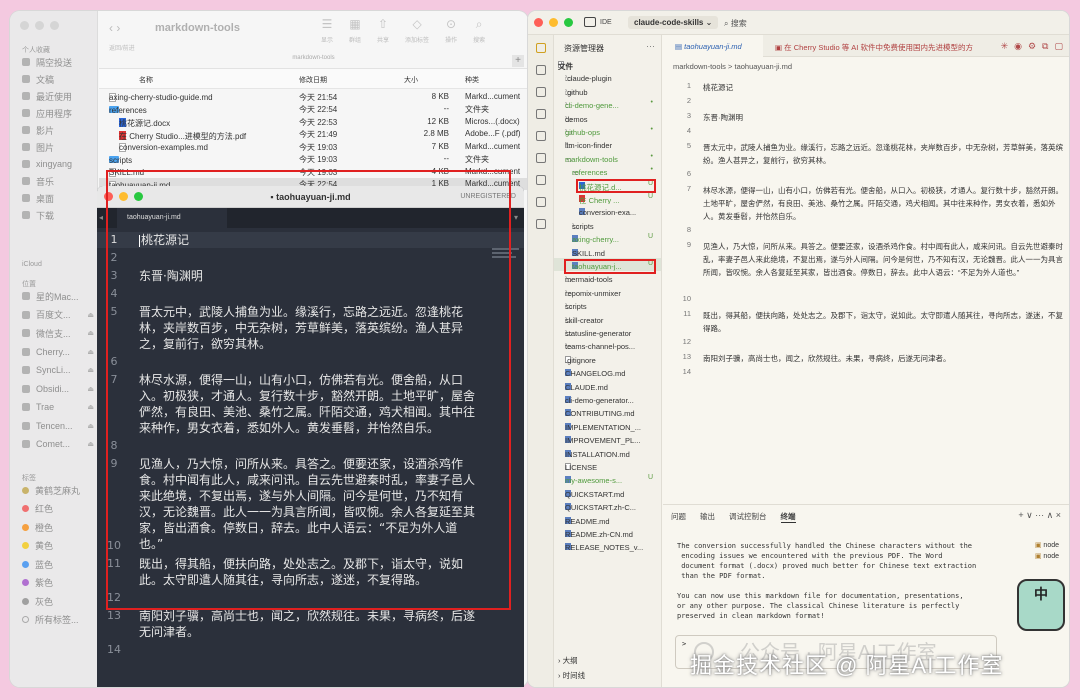  Describe the element at coordinates (313, 80) in the screenshot. I see `column-date: 修改日期` at that location.